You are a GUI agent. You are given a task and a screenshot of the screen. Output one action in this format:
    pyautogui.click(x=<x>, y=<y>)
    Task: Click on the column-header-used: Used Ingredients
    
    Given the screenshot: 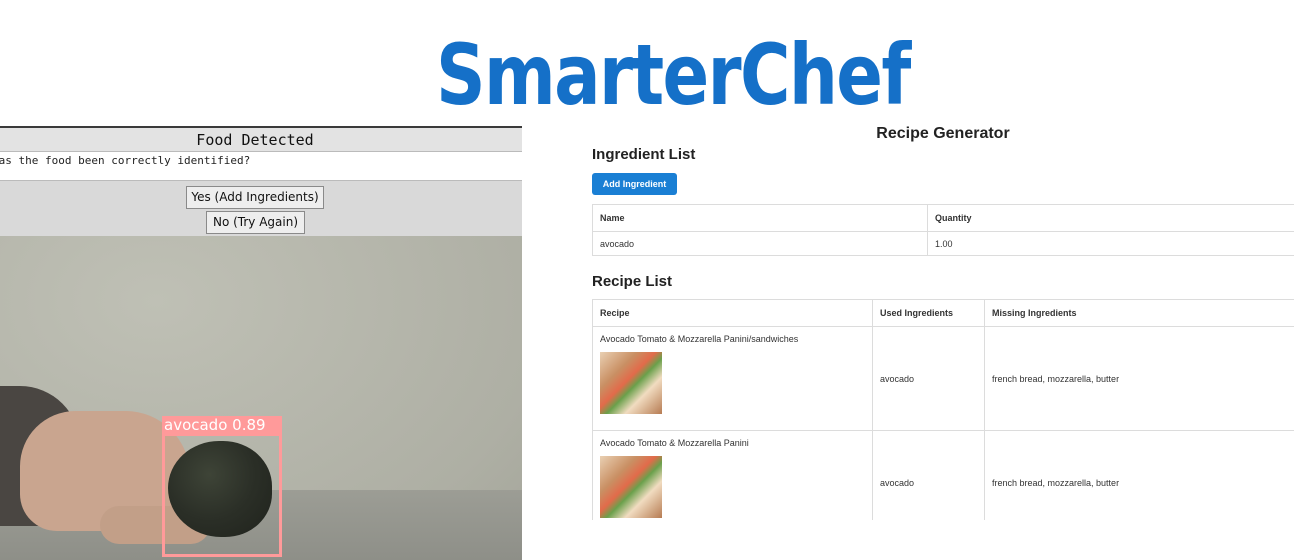 What is the action you would take?
    pyautogui.click(x=928, y=313)
    